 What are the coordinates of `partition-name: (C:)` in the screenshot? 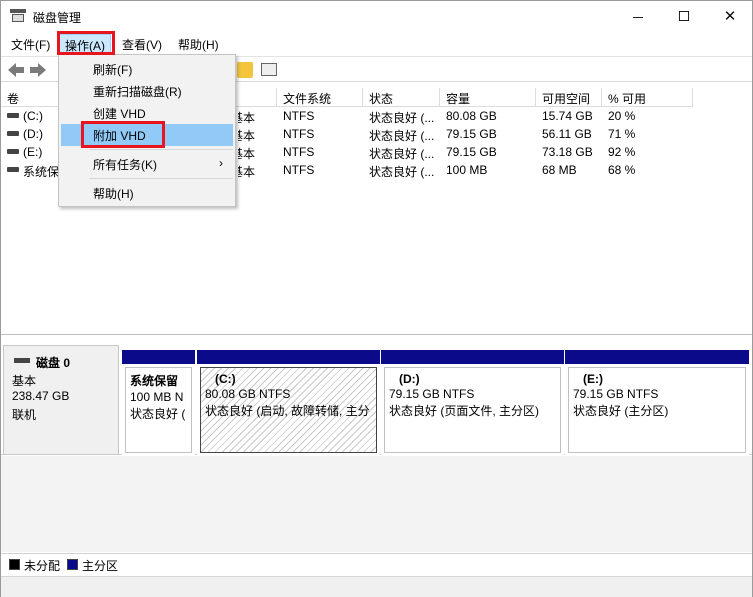 It's located at (225, 379).